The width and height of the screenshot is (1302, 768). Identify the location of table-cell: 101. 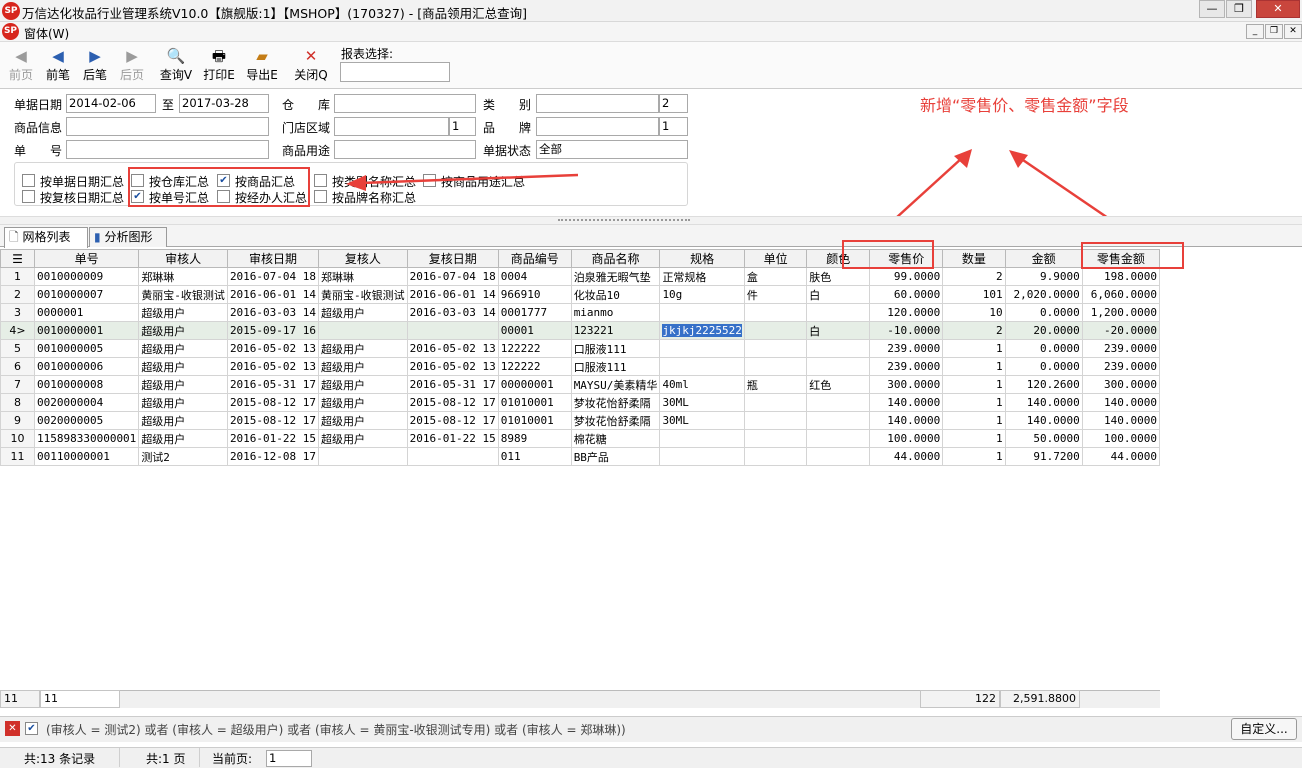
(974, 294).